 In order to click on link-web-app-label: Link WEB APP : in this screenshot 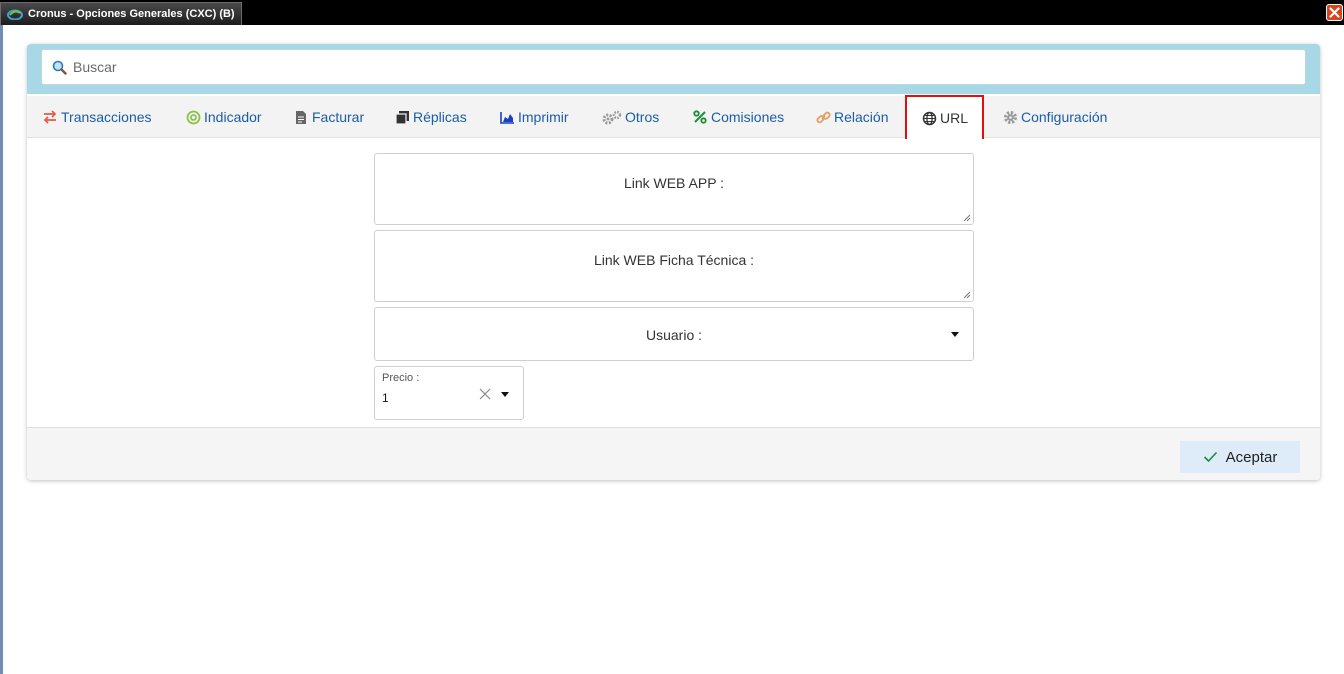, I will do `click(674, 183)`.